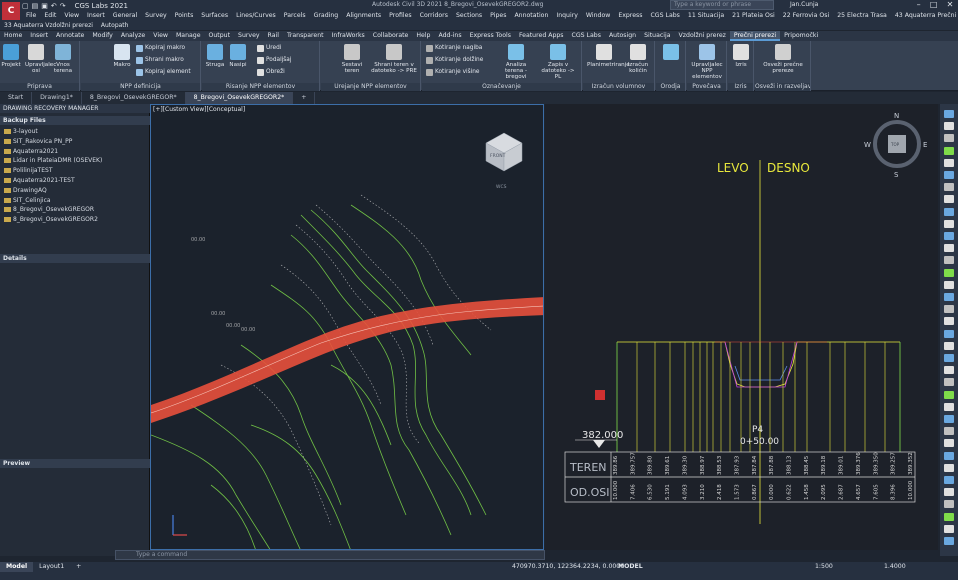 This screenshot has width=958, height=580. Describe the element at coordinates (755, 36) in the screenshot. I see `ribbon-tab: Prečni prerezi` at that location.